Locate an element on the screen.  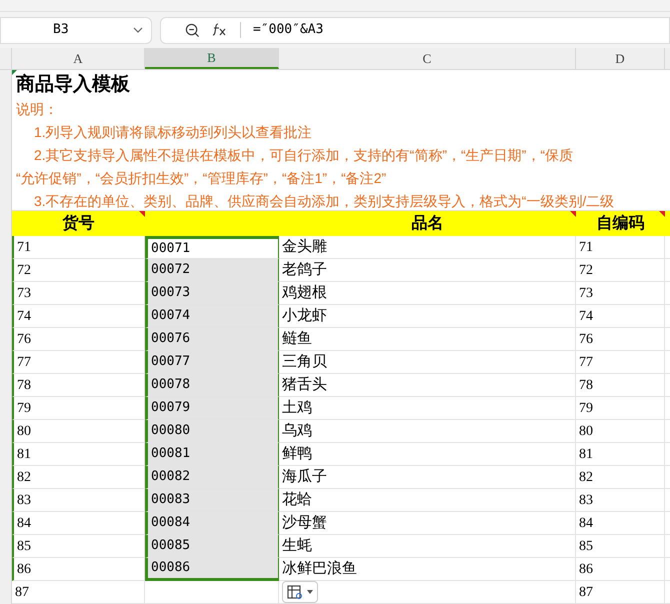
table-cell: 小龙虾 is located at coordinates (427, 316).